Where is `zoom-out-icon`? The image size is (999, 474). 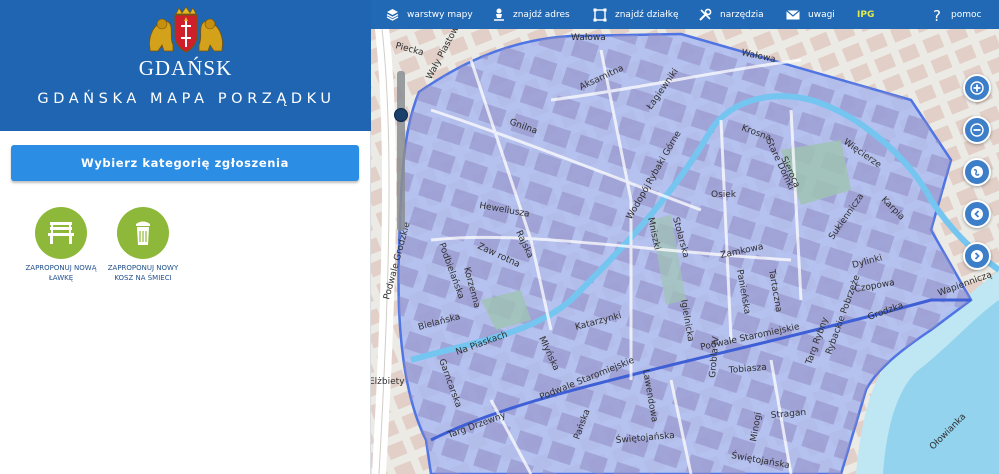
zoom-out-icon is located at coordinates (977, 130).